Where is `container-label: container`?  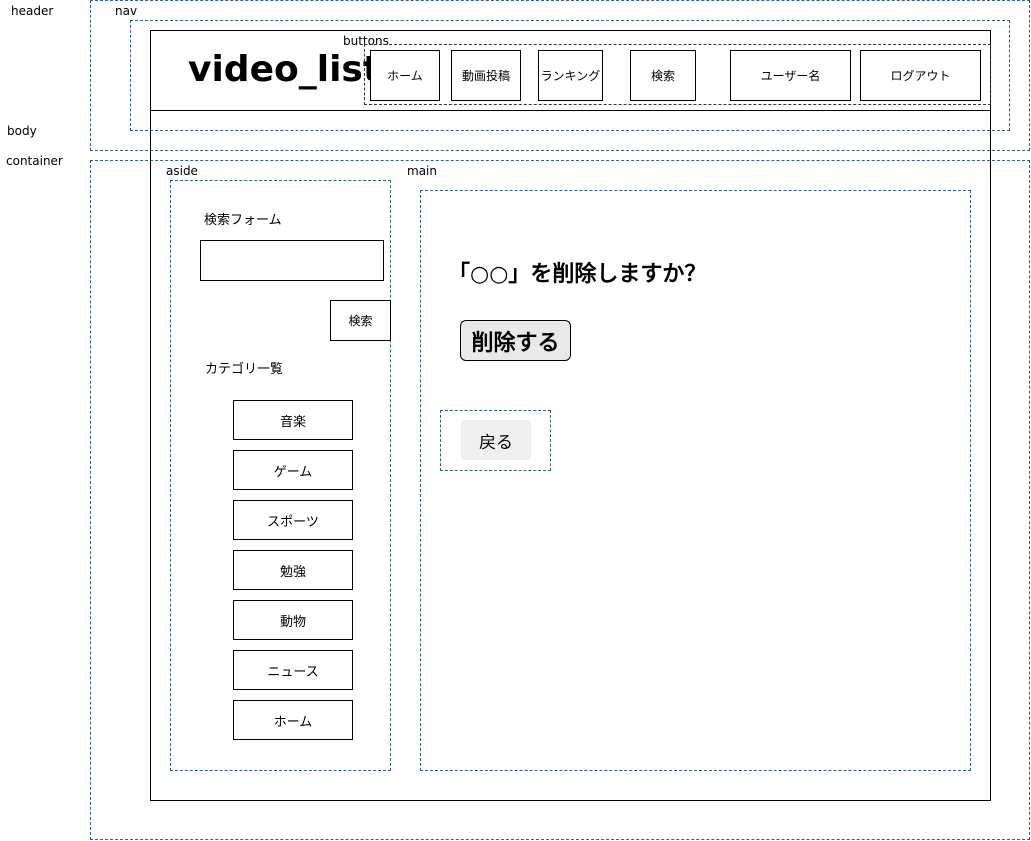 container-label: container is located at coordinates (34, 161).